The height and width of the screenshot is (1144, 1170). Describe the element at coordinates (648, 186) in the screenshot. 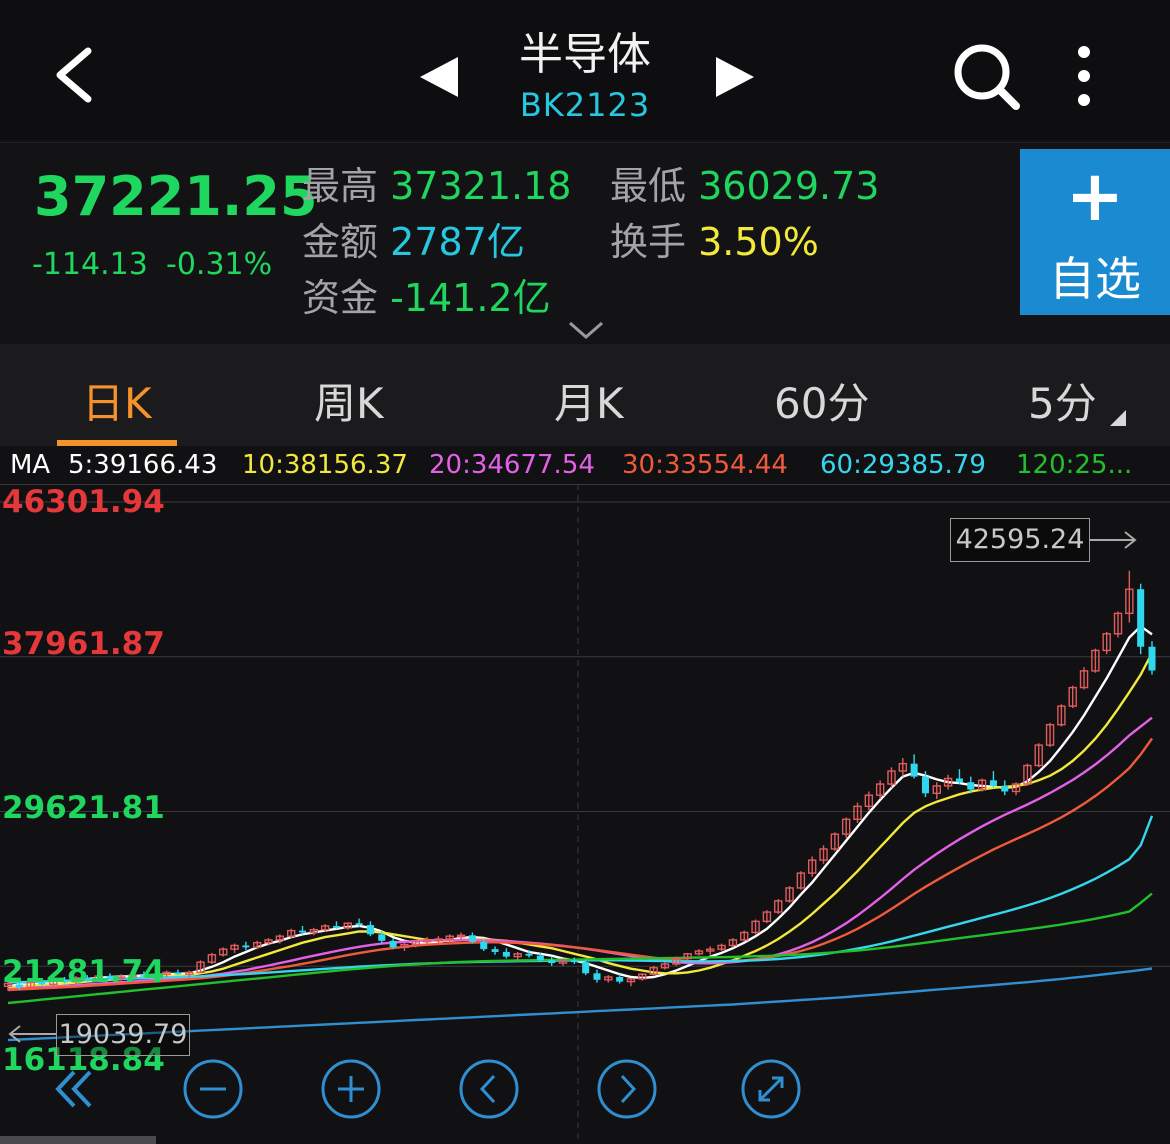

I see `low-label: 最低` at that location.